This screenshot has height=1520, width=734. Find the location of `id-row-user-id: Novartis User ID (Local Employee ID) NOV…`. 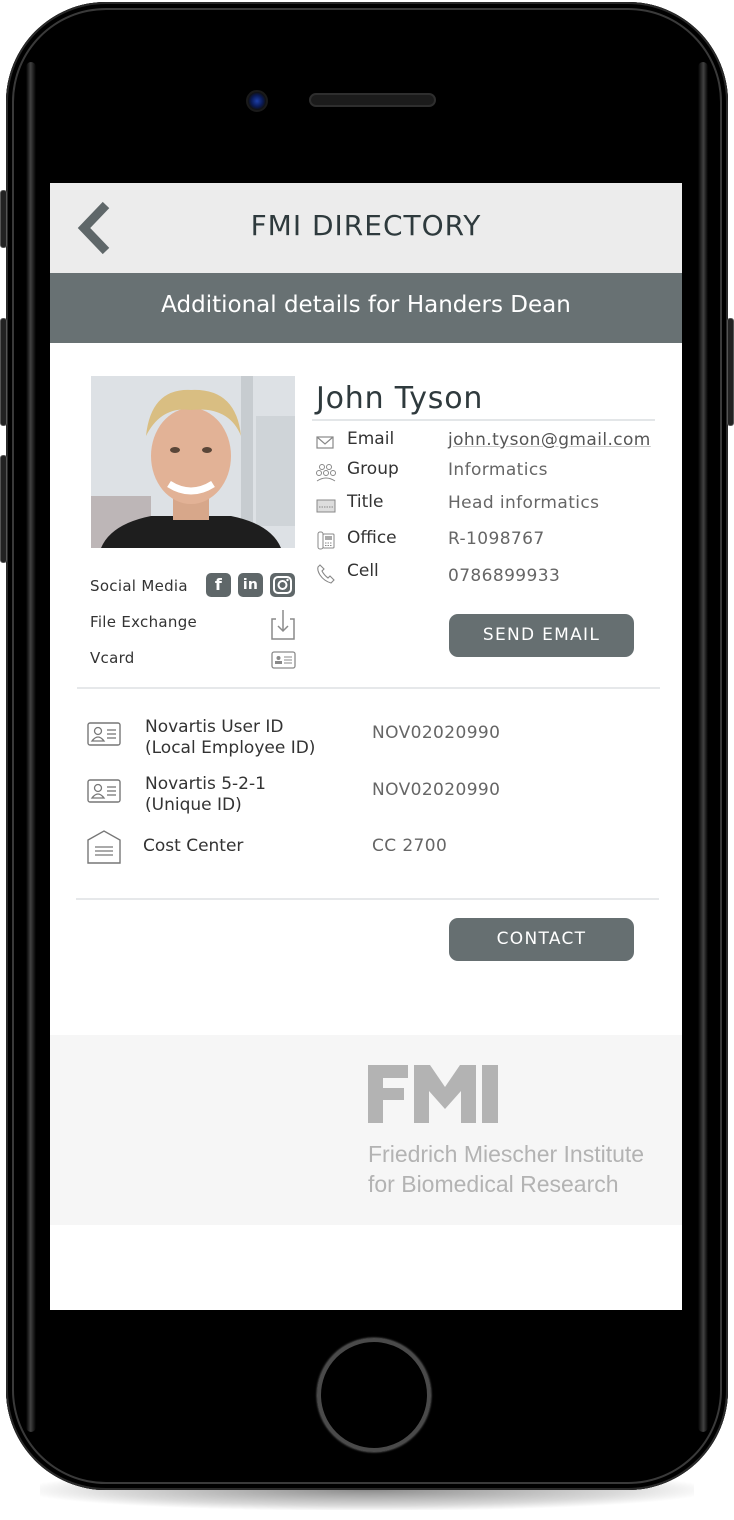

id-row-user-id: Novartis User ID (Local Employee ID) NOV… is located at coordinates (366, 739).